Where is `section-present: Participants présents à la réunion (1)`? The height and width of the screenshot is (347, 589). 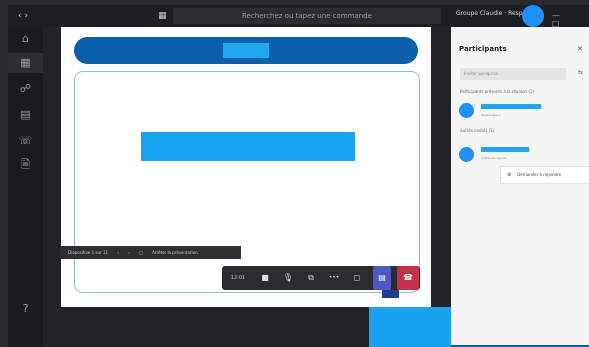
section-present: Participants présents à la réunion (1) is located at coordinates (497, 91).